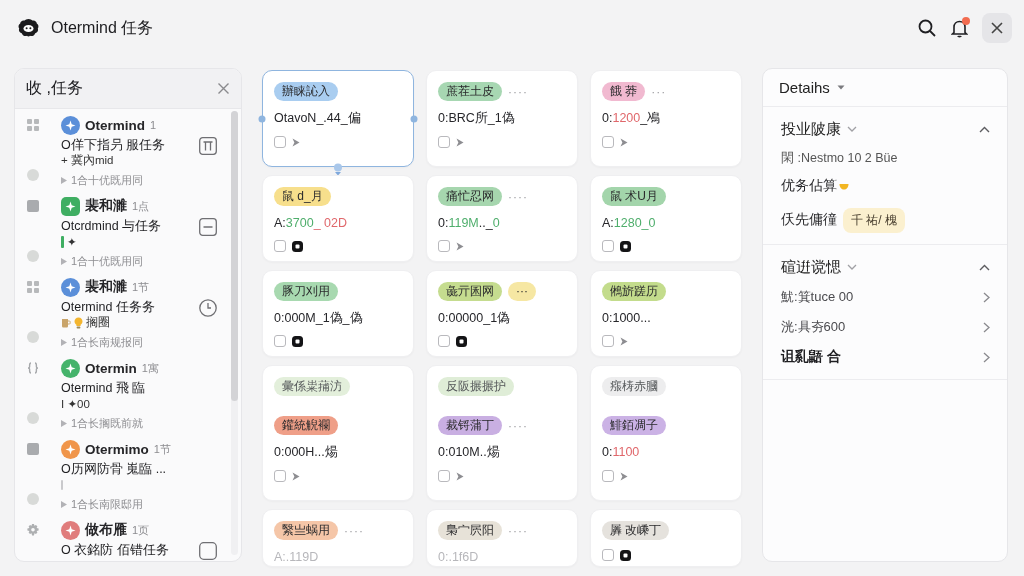  What do you see at coordinates (840, 87) in the screenshot?
I see `caret-down-icon` at bounding box center [840, 87].